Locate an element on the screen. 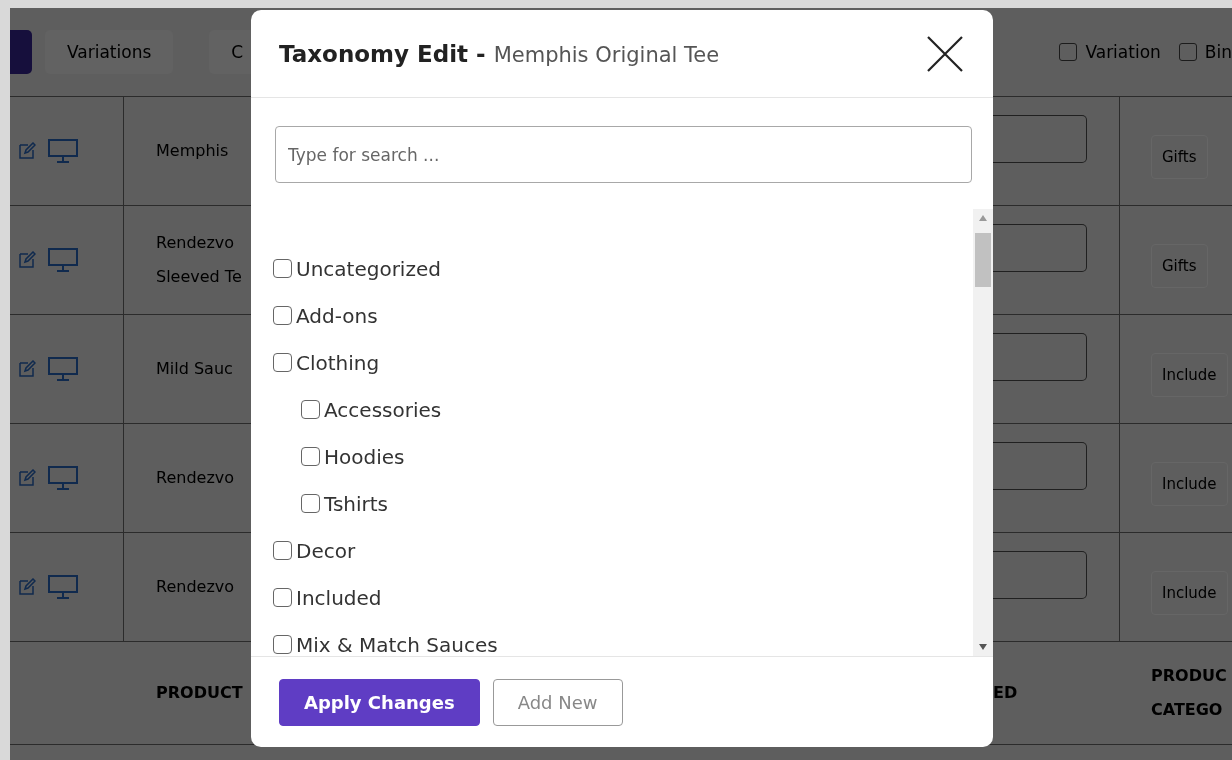  scrollbar-thumb is located at coordinates (983, 260).